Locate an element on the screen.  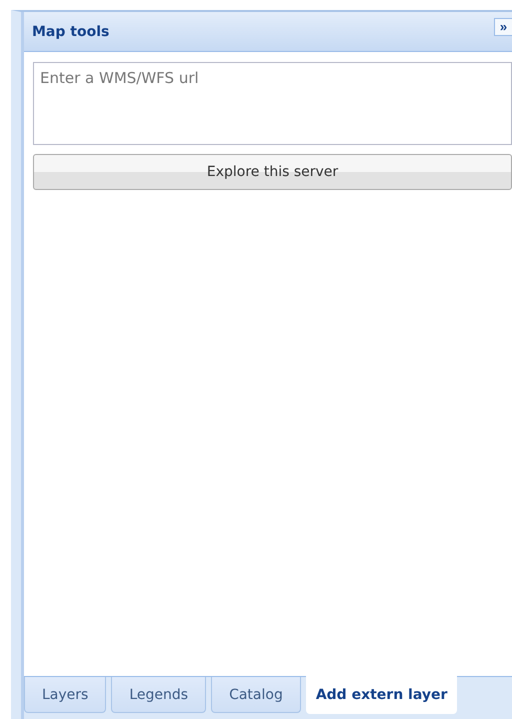
tab: Layers is located at coordinates (65, 695).